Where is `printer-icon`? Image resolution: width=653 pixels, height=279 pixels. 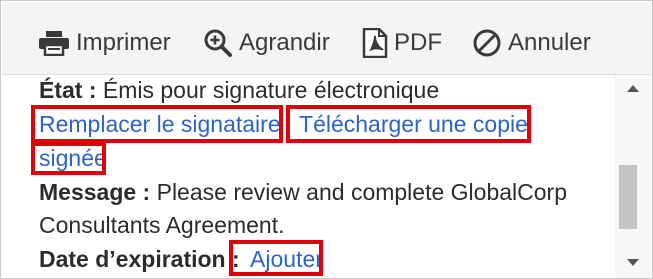
printer-icon is located at coordinates (54, 43).